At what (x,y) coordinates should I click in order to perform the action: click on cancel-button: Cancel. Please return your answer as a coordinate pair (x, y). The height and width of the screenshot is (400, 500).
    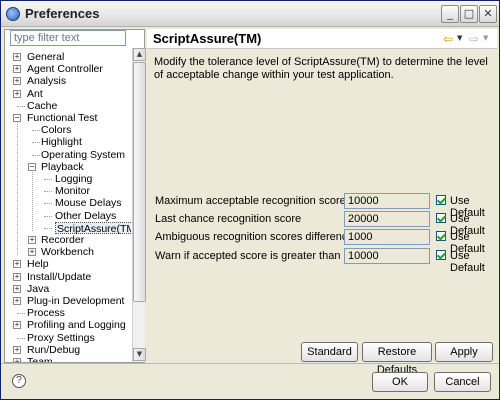
    Looking at the image, I should click on (462, 382).